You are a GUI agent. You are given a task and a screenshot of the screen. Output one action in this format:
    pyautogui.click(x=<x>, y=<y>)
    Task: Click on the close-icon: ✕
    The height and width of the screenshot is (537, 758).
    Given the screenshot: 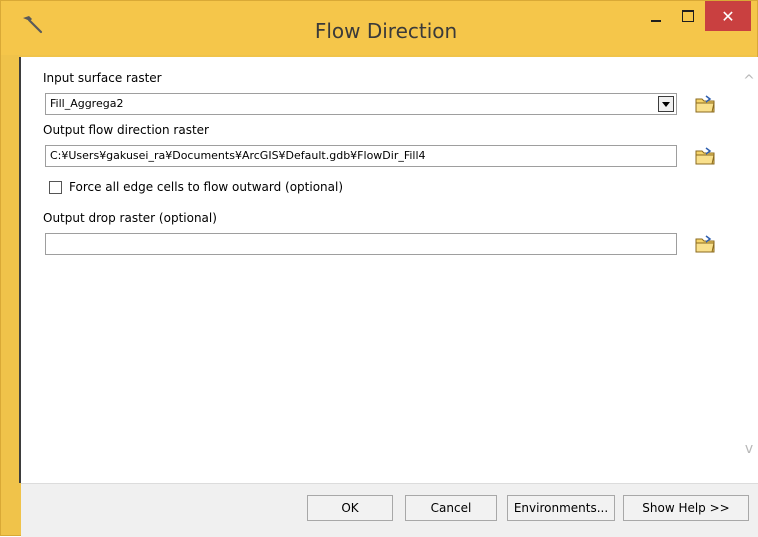 What is the action you would take?
    pyautogui.click(x=728, y=16)
    